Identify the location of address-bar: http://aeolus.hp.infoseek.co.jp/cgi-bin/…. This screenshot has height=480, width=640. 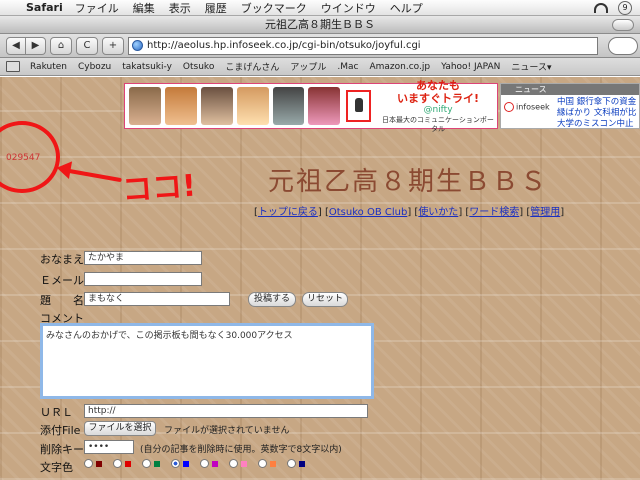
(363, 45).